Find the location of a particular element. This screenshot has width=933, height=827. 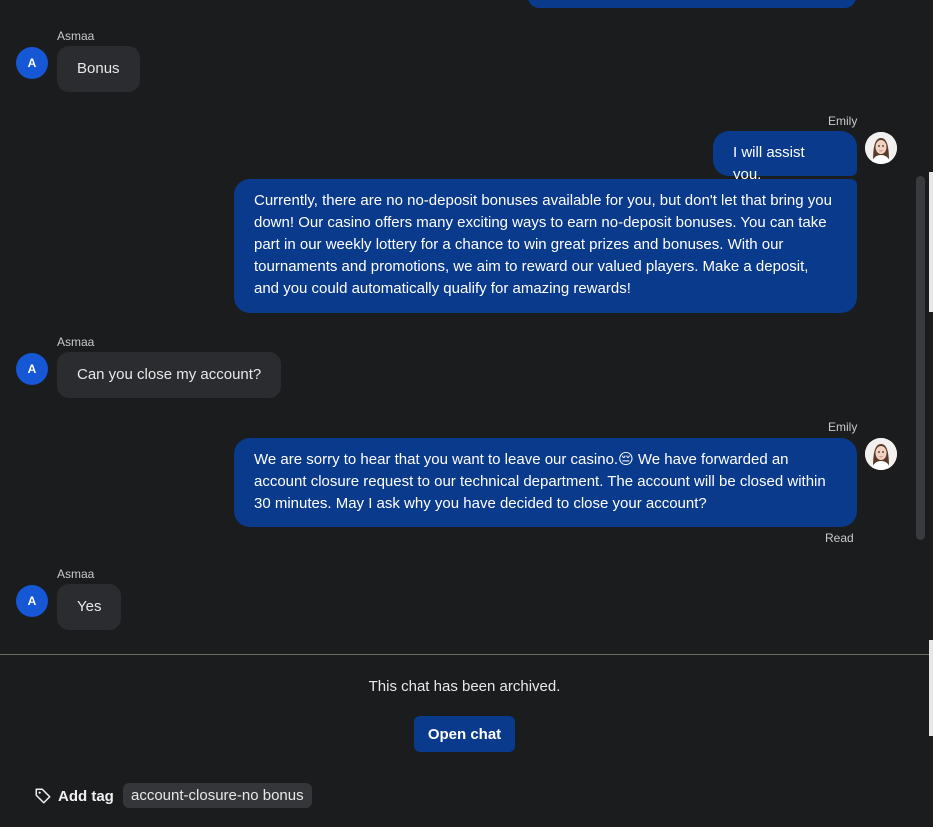

archived-notice: This chat has been archived. is located at coordinates (464, 686).